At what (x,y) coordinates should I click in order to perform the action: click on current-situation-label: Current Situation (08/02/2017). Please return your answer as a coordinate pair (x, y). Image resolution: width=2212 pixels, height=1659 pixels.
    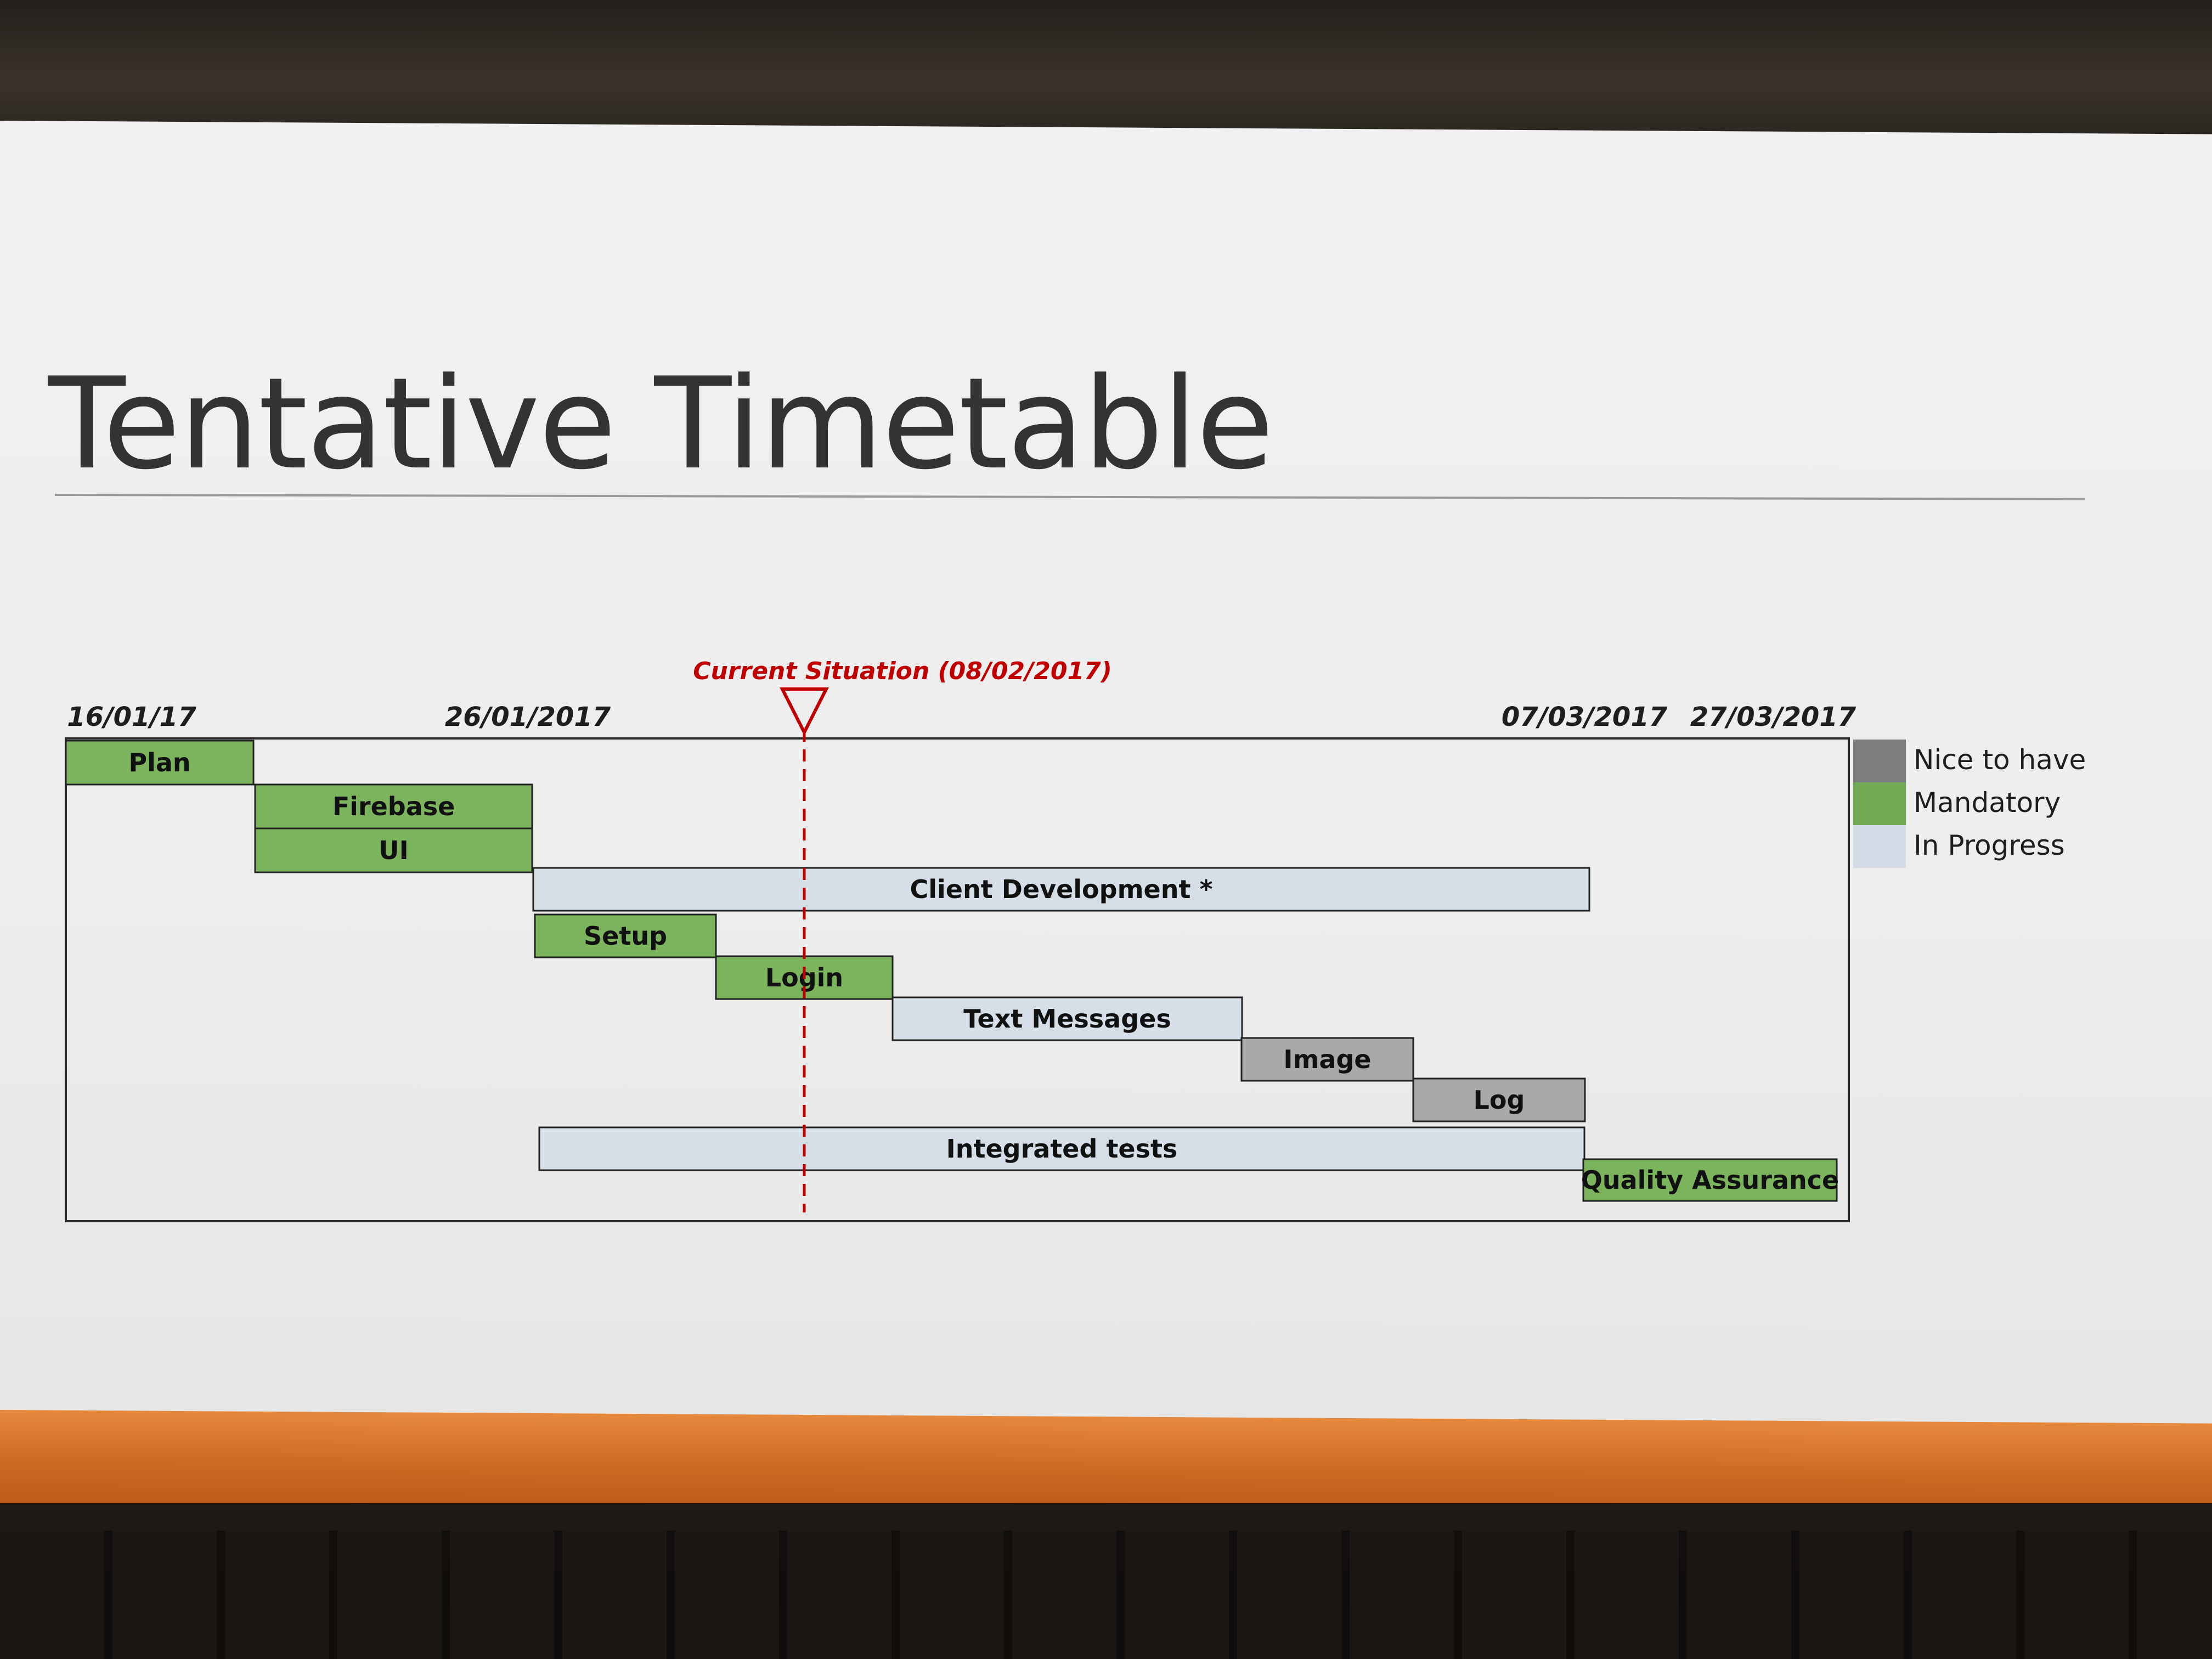
    Looking at the image, I should click on (902, 671).